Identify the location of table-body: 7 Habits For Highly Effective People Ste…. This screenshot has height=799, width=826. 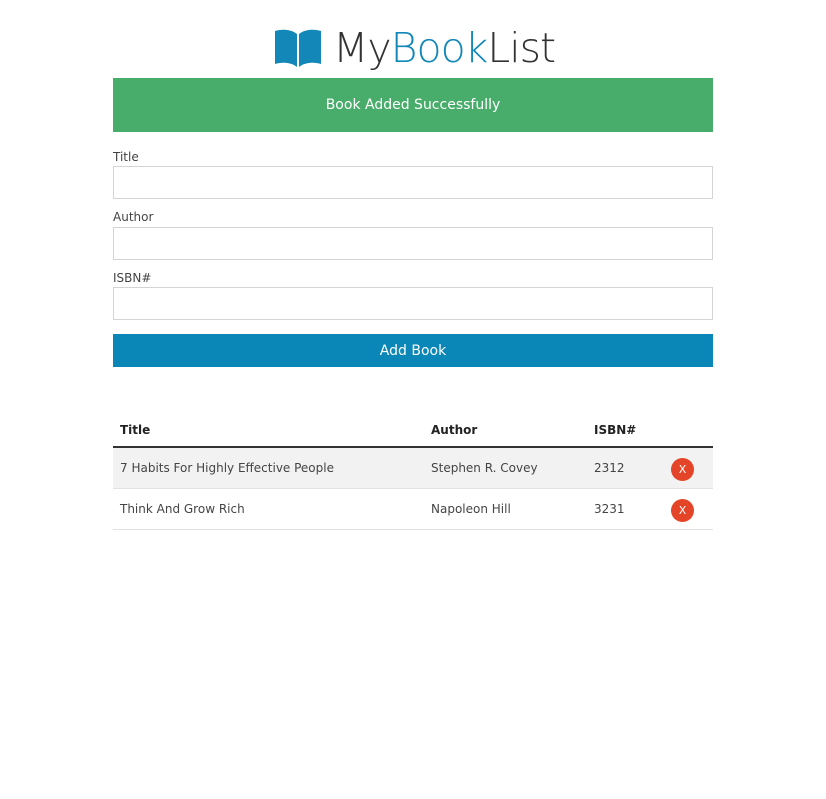
(413, 488).